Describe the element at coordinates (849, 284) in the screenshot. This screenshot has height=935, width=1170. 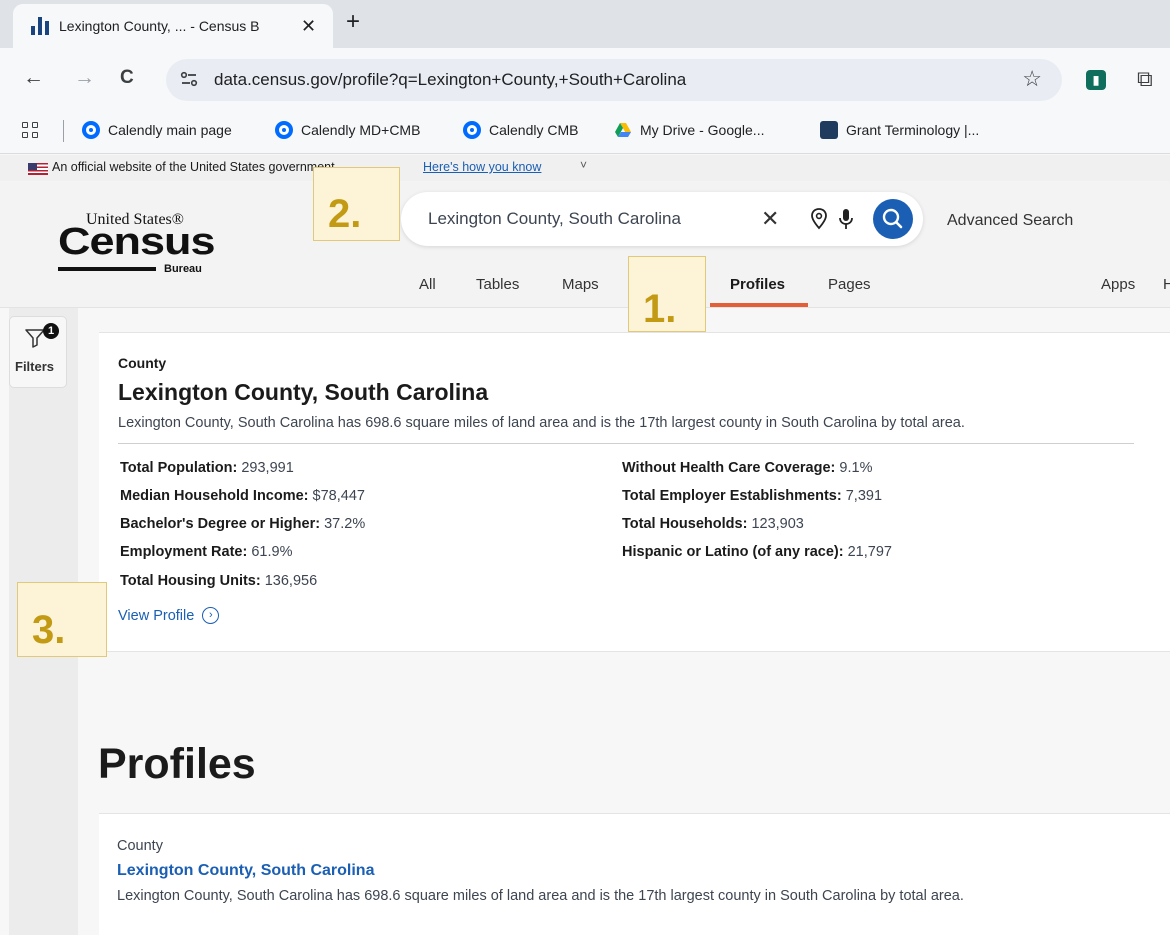
I see `tab-pages: Pages` at that location.